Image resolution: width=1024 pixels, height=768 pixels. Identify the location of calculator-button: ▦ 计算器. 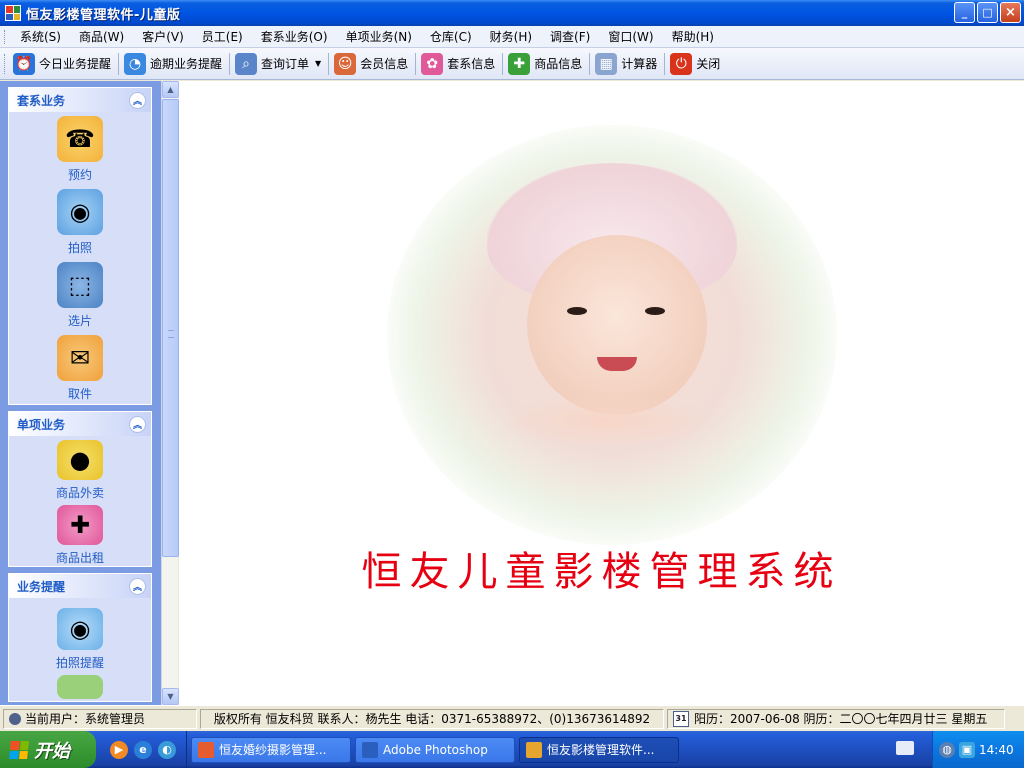
(627, 64).